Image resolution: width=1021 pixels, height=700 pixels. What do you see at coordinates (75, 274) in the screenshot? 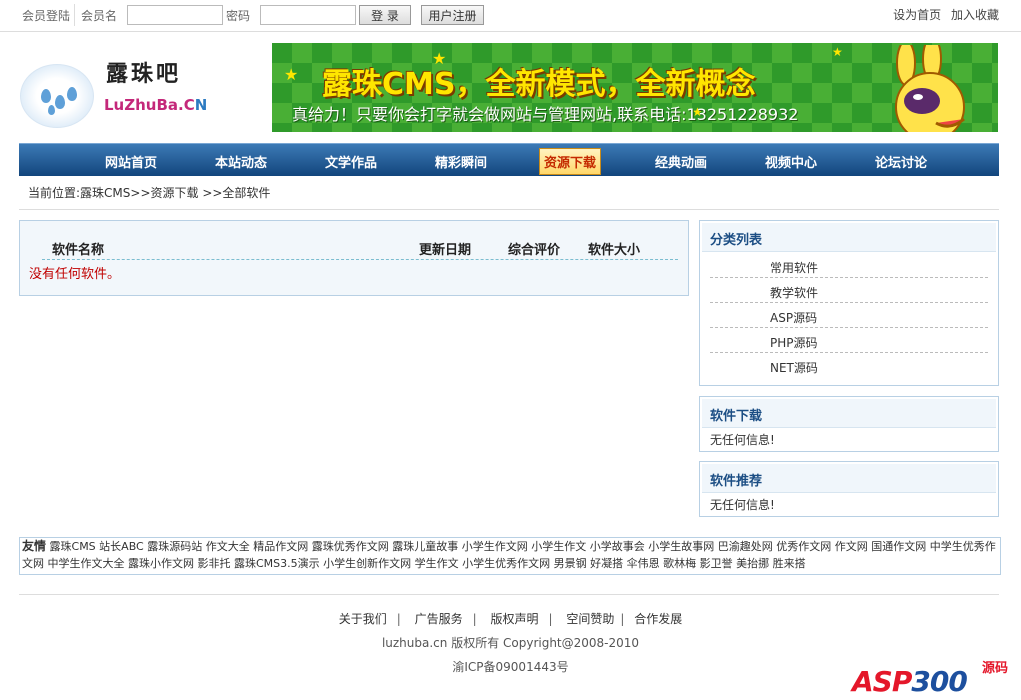
I see `empty-message: 没有任何软件。` at bounding box center [75, 274].